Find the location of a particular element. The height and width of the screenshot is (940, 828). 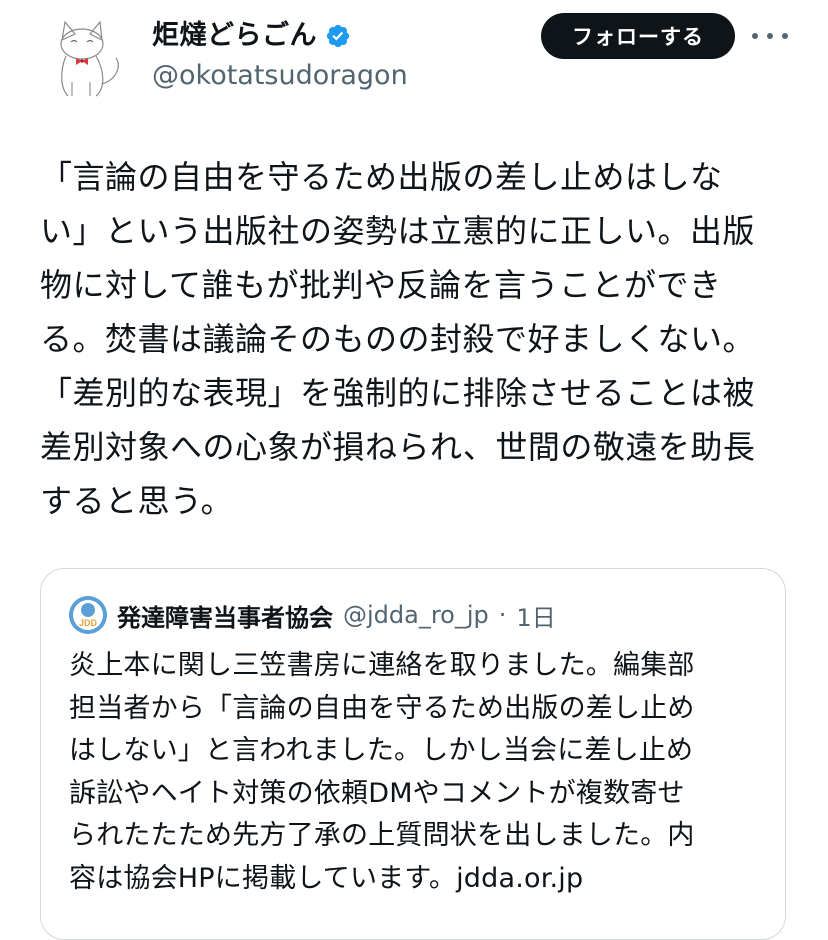

author-avatar is located at coordinates (84, 56).